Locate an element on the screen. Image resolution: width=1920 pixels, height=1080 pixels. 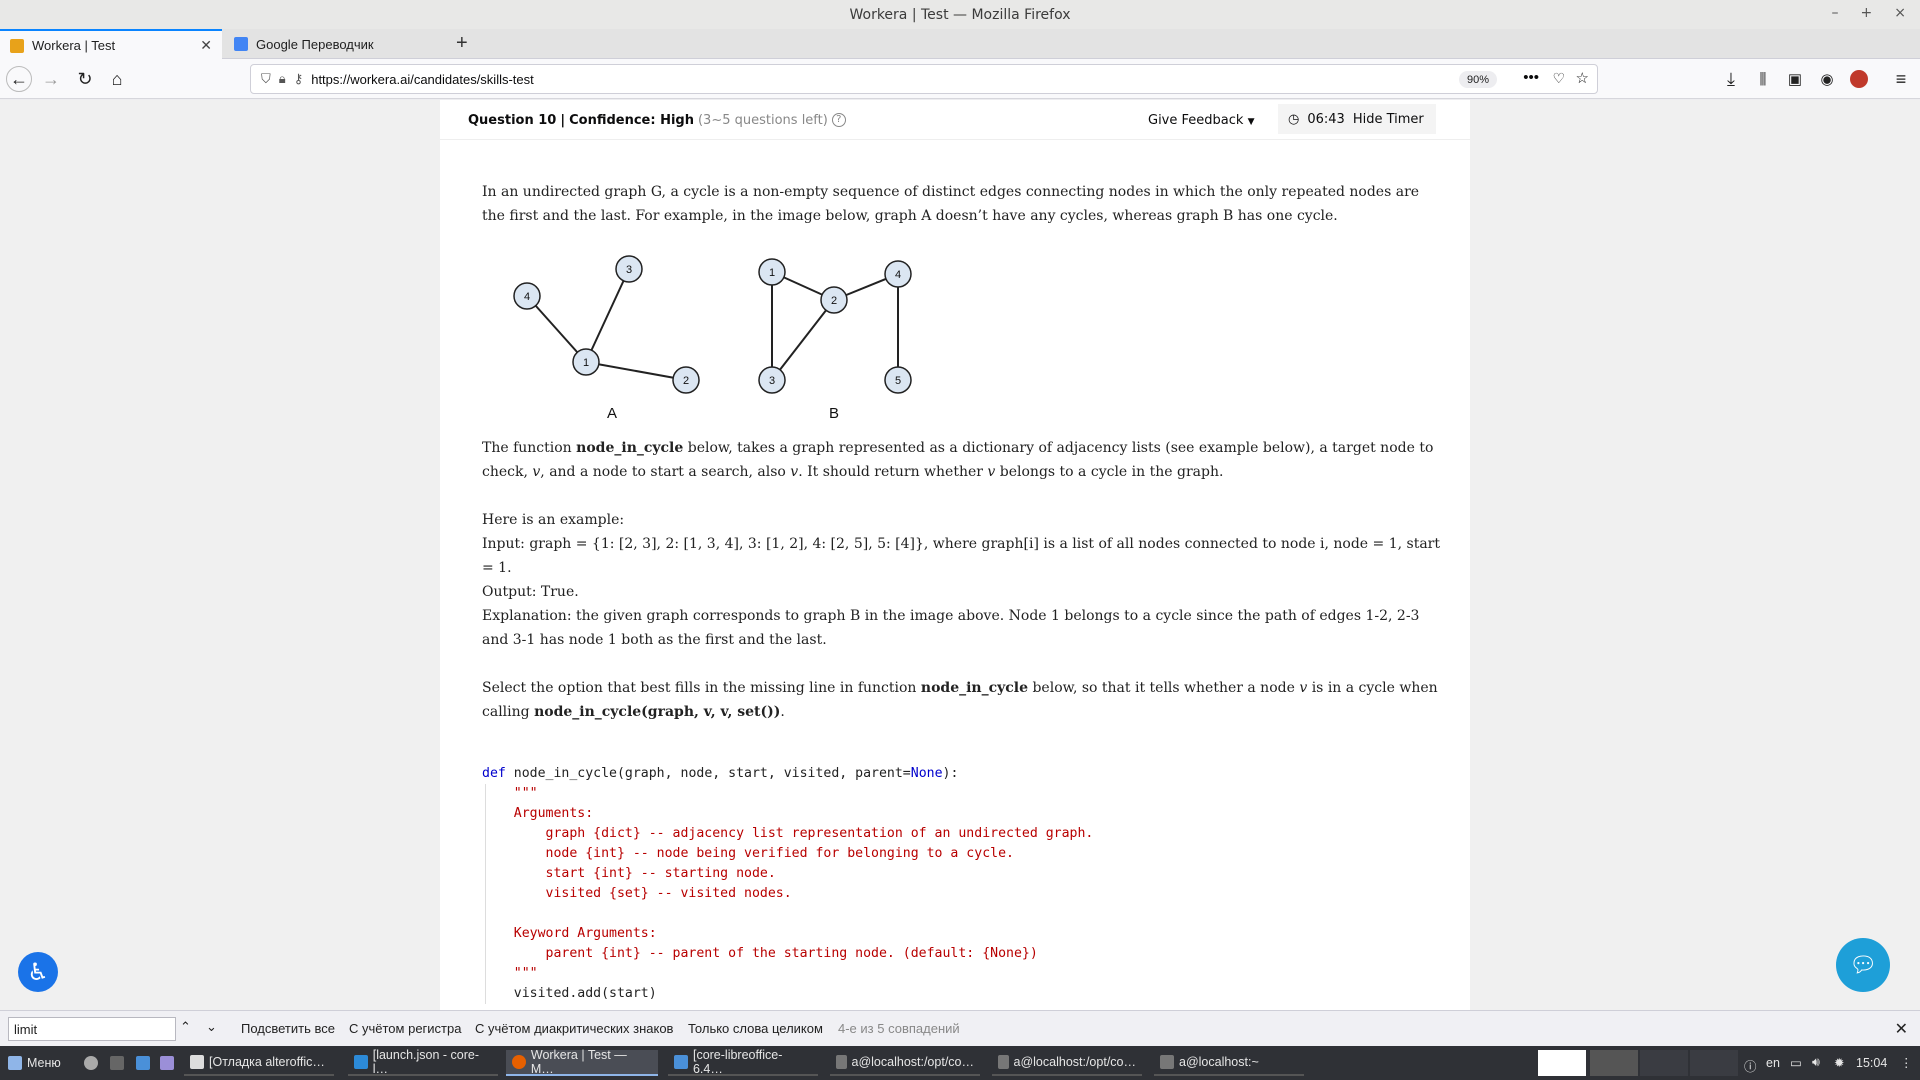
graph-b-caption: B is located at coordinates (834, 411).